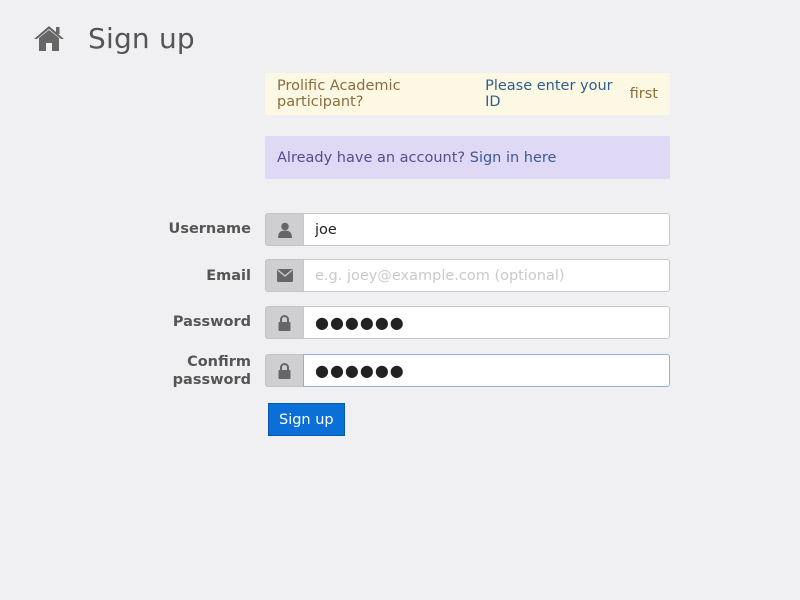 The image size is (800, 600). I want to click on sign-up-button: Sign up, so click(306, 419).